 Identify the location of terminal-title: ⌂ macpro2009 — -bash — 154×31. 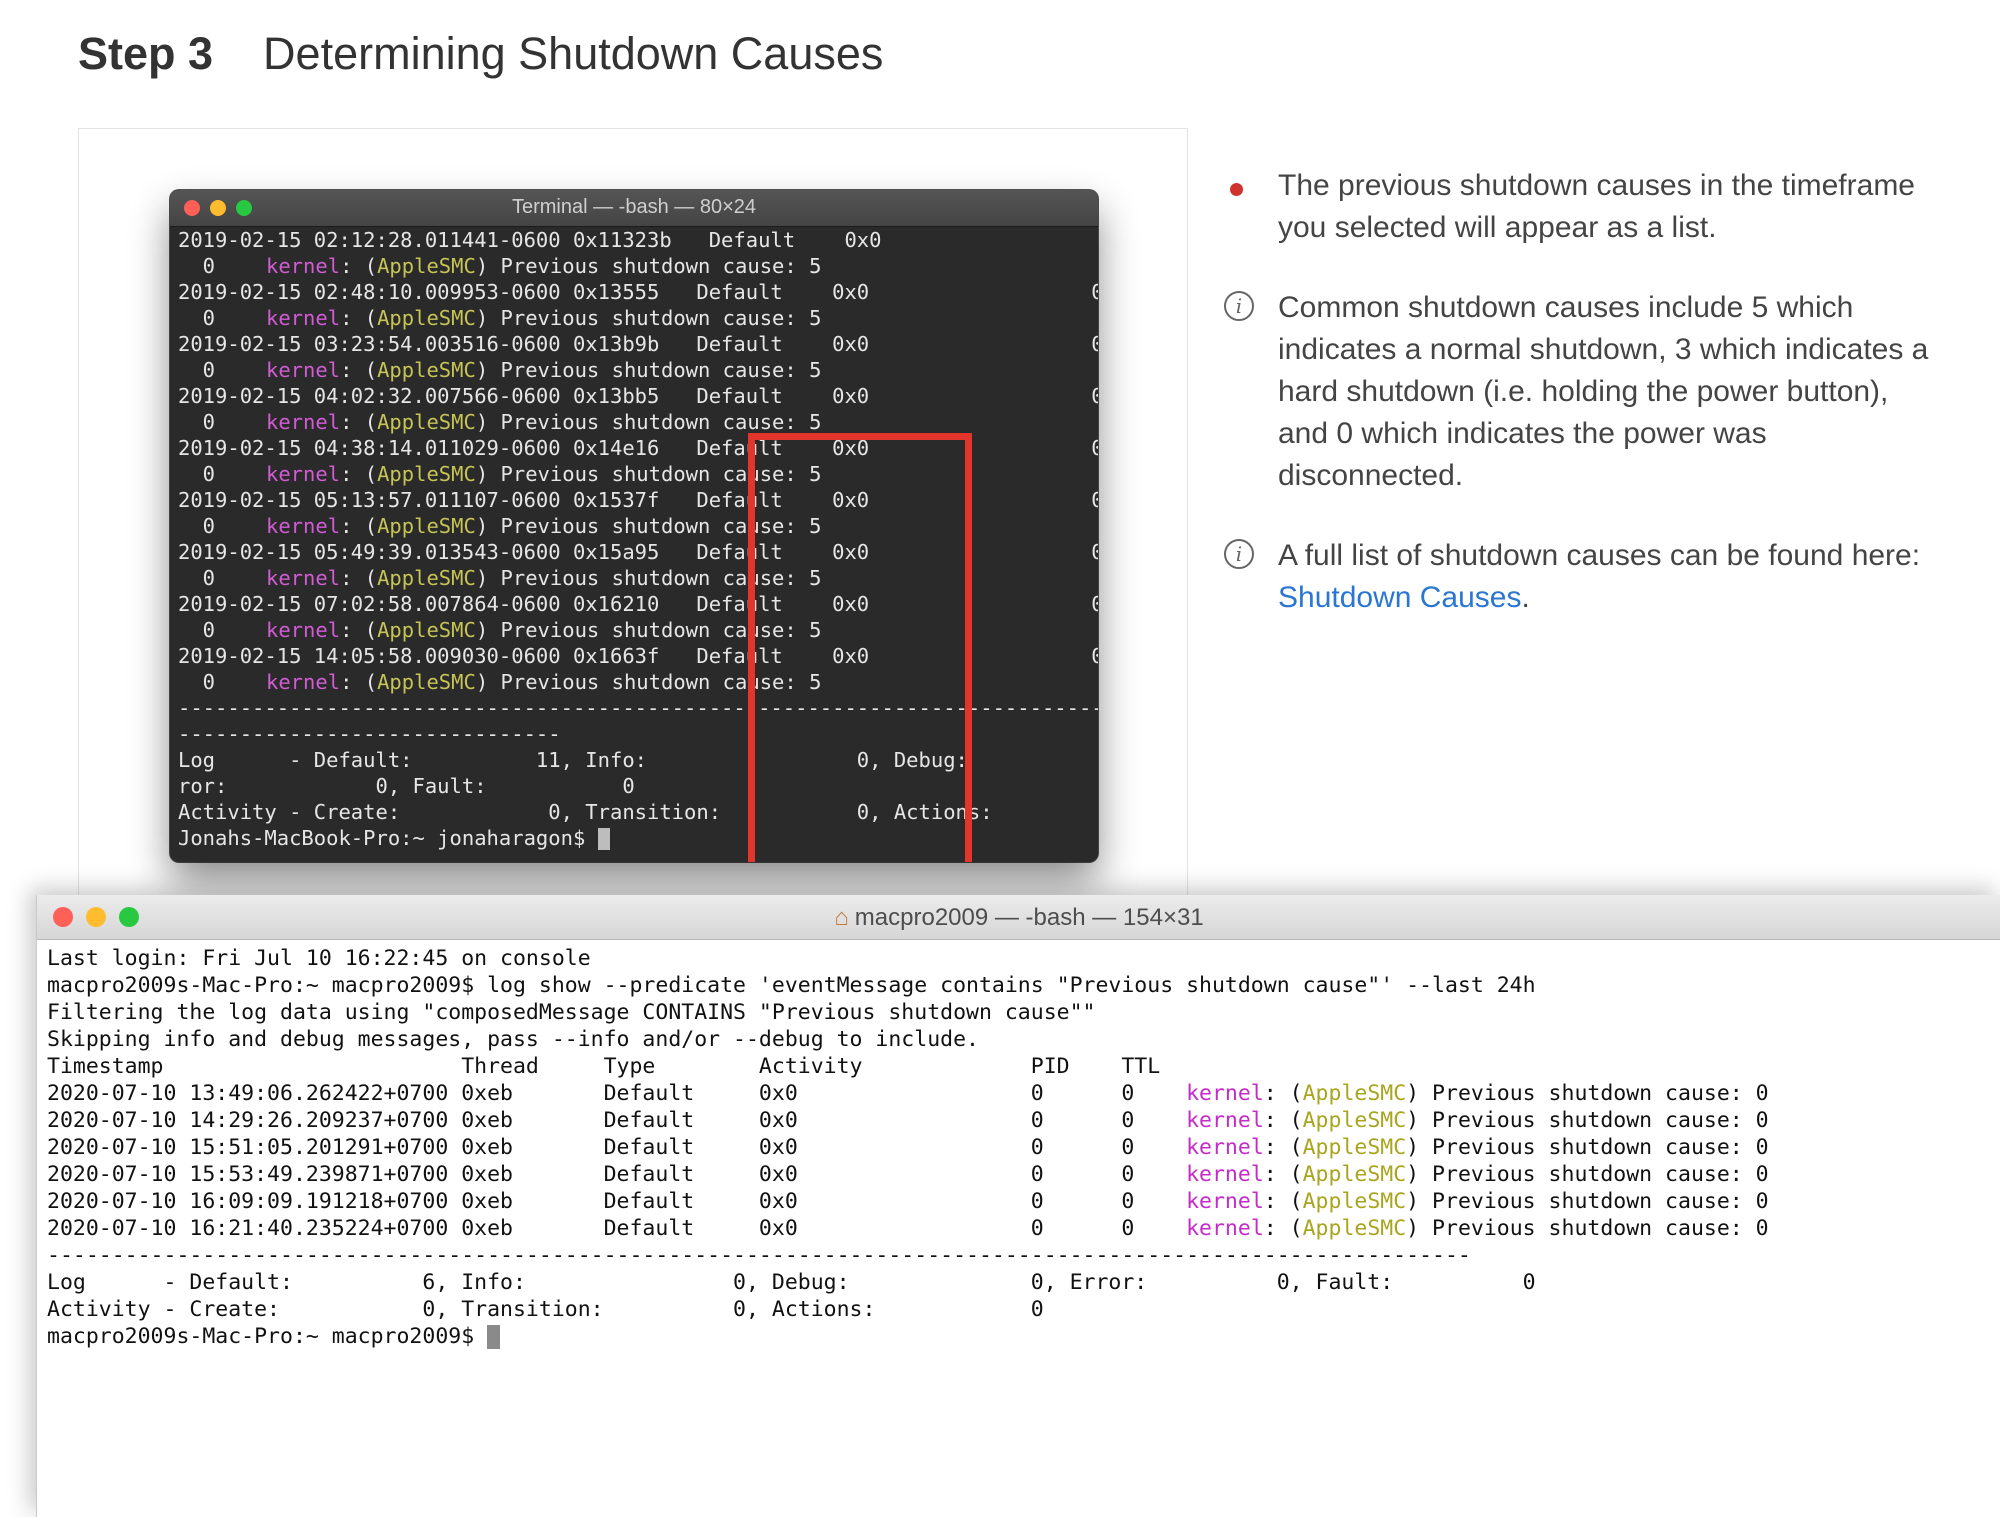
(1019, 917).